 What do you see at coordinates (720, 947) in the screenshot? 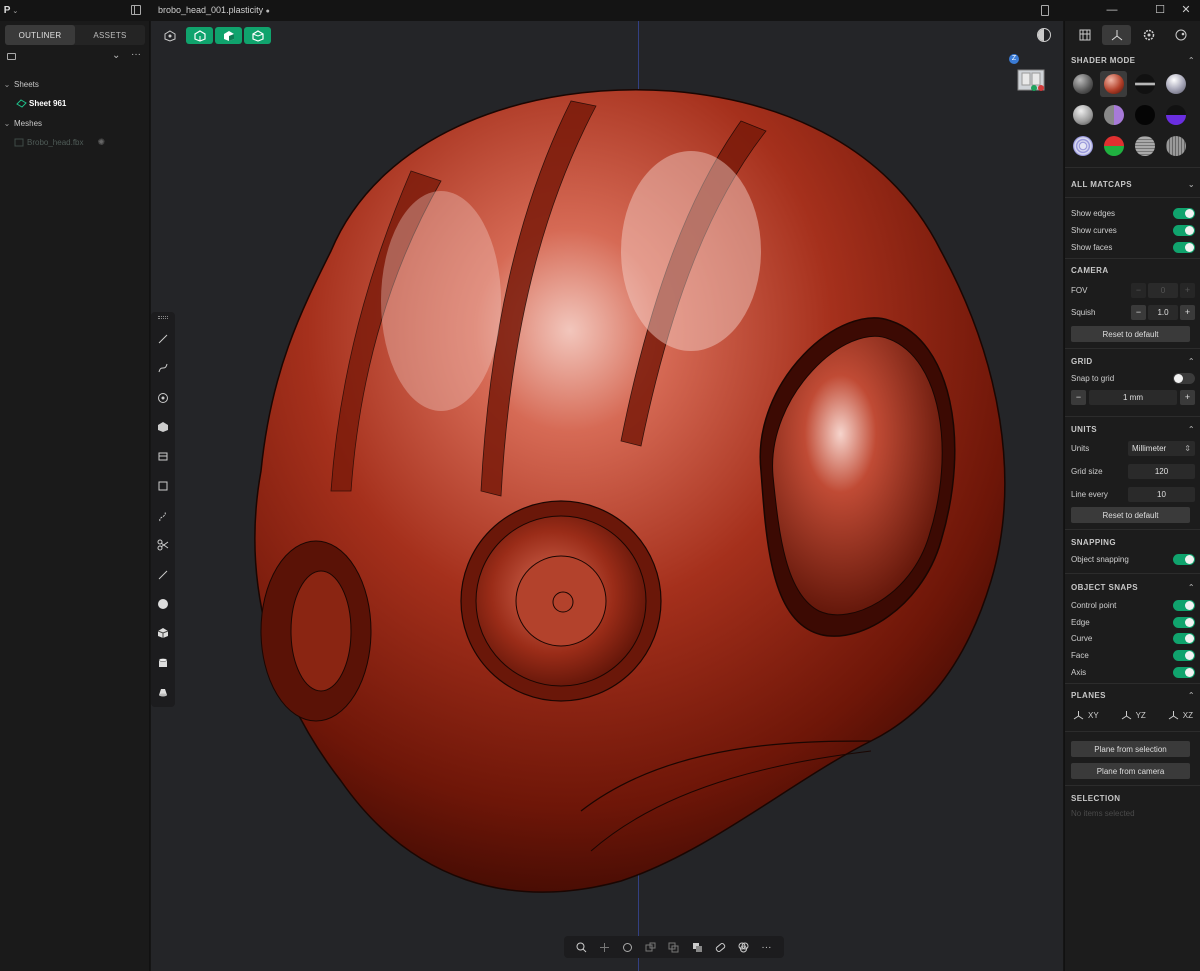
I see `fillet-button` at bounding box center [720, 947].